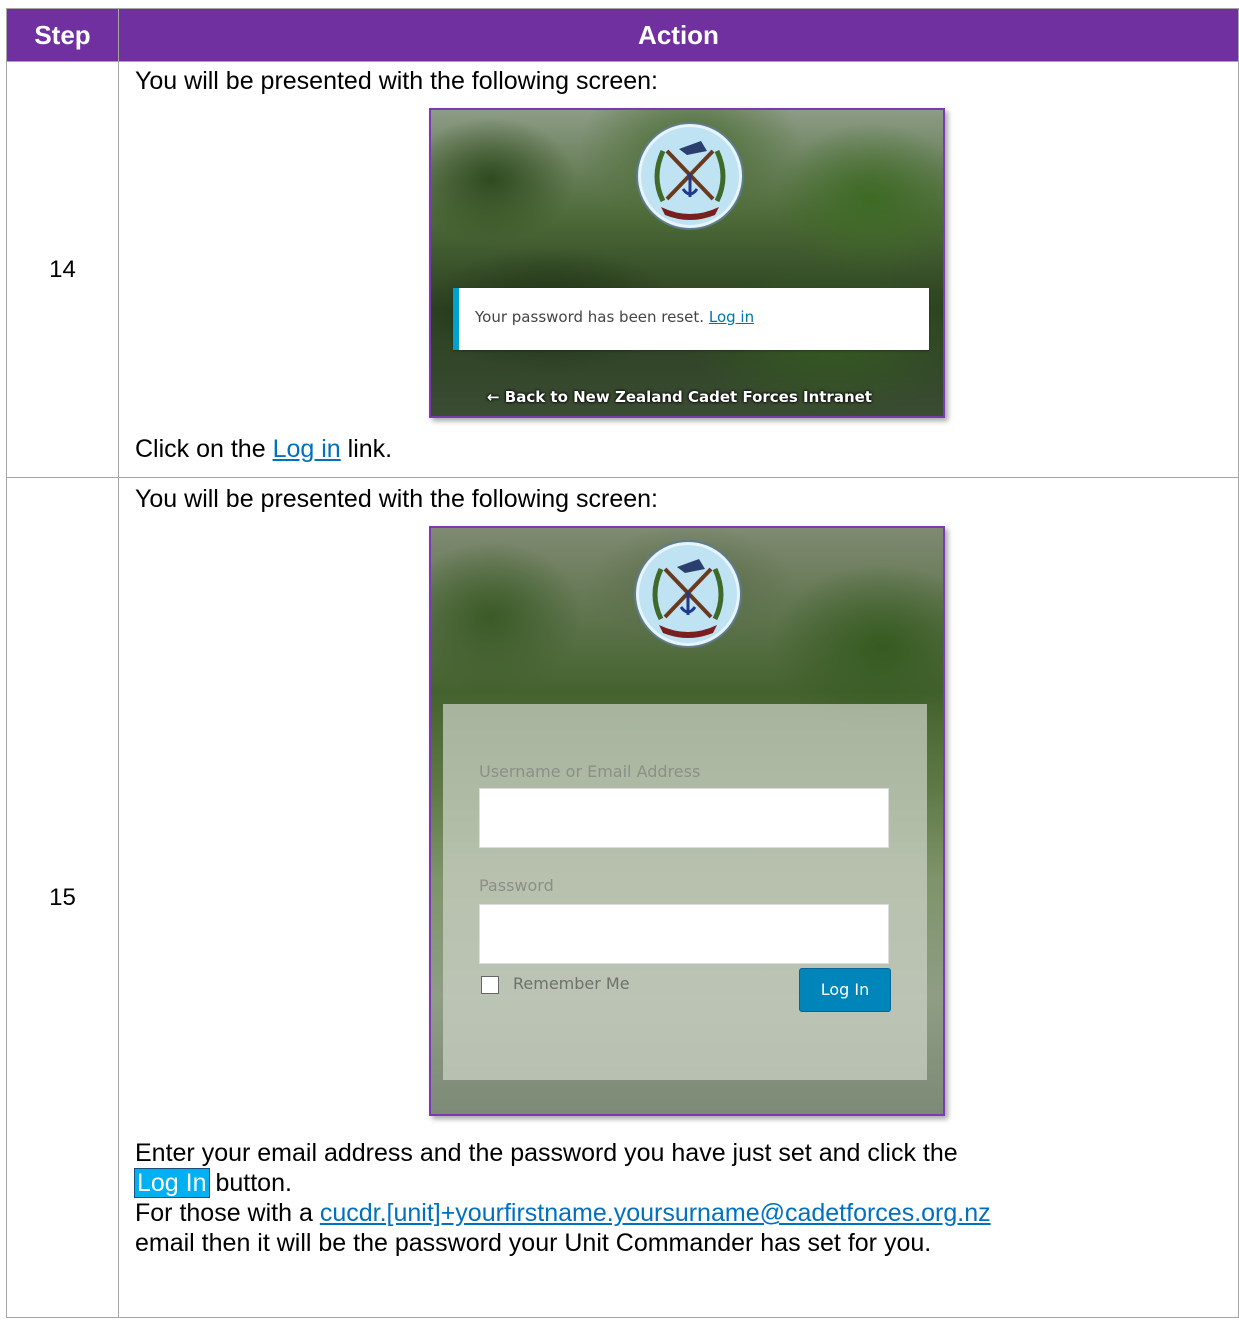 Image resolution: width=1239 pixels, height=1340 pixels. What do you see at coordinates (62, 35) in the screenshot?
I see `header-step: Step` at bounding box center [62, 35].